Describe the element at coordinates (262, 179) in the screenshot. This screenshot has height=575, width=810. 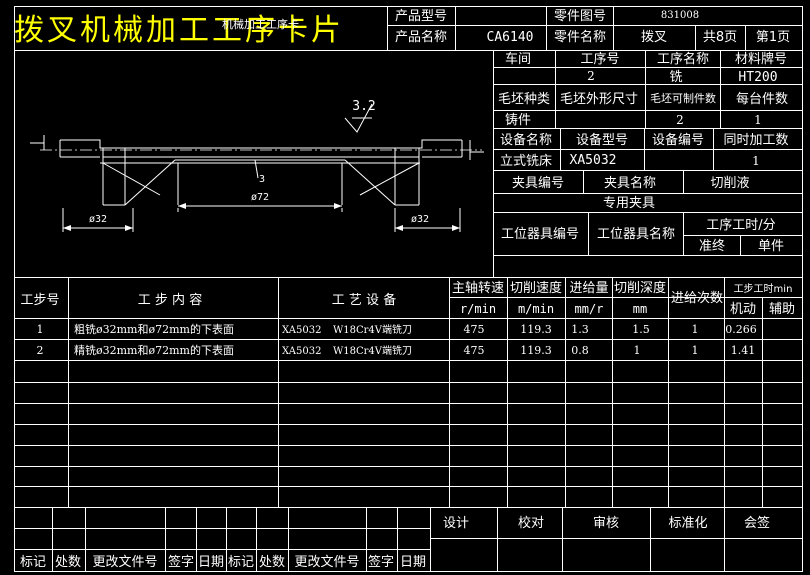
I see `dim-three: 3` at that location.